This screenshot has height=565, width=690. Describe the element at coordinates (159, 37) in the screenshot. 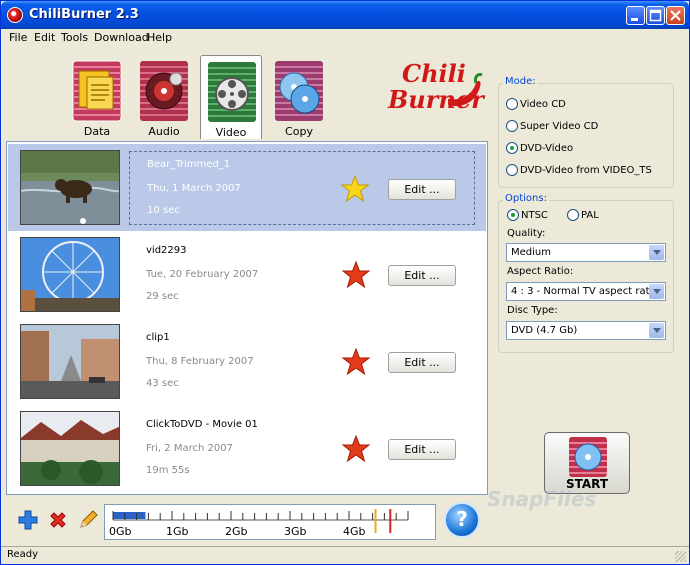

I see `menu-help: Help` at that location.